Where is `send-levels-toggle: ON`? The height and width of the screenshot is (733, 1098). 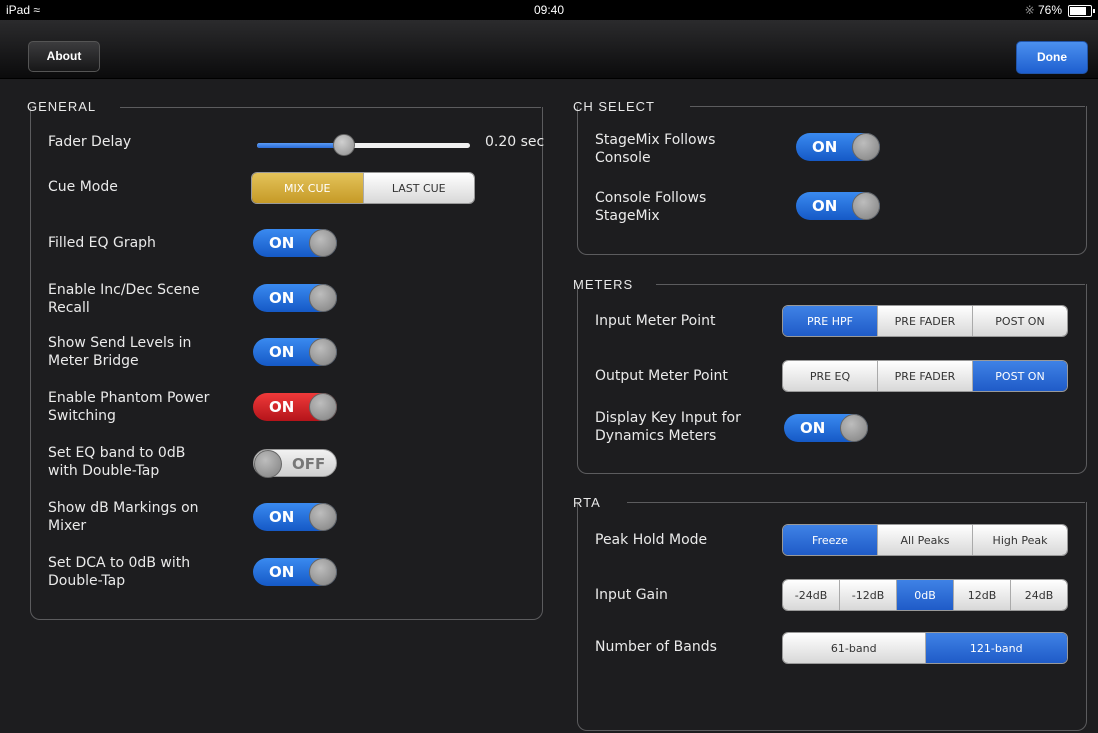 send-levels-toggle: ON is located at coordinates (295, 352).